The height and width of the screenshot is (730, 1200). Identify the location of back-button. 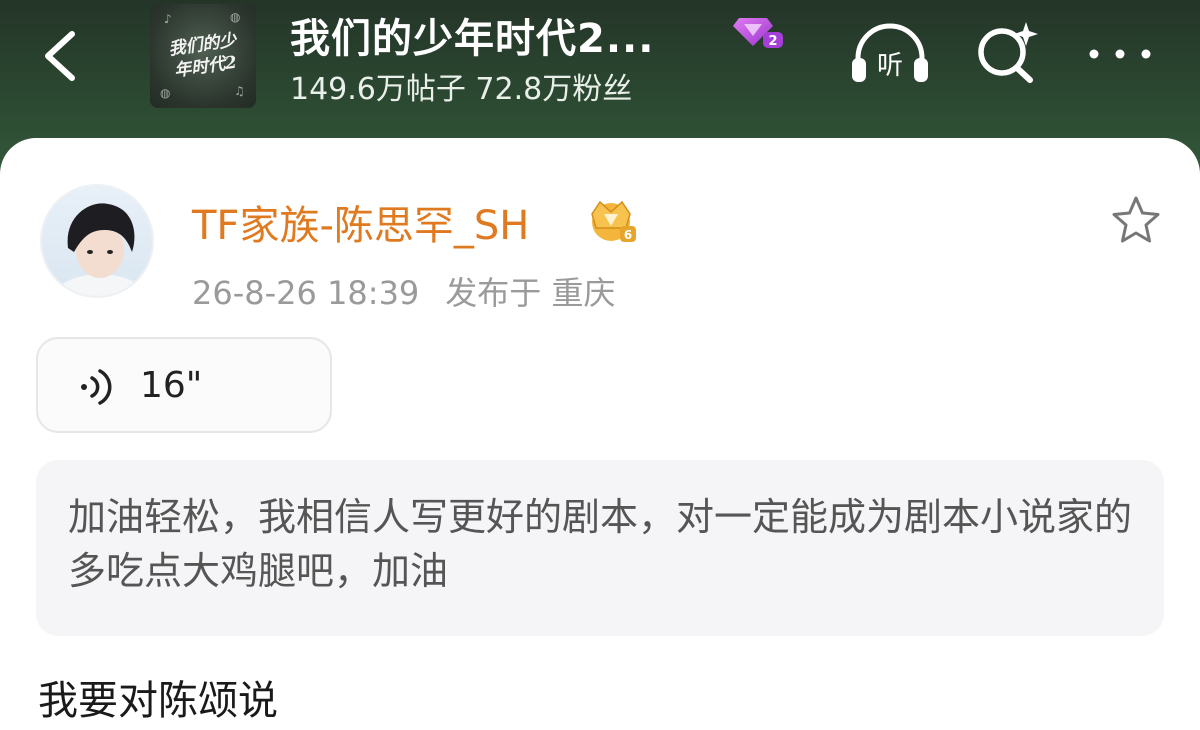
(62, 55).